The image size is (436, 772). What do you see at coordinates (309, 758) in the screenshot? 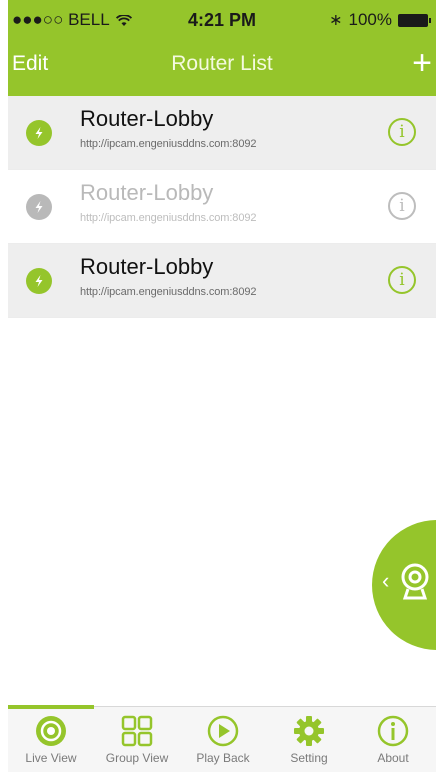
I see `tab-label: Setting` at bounding box center [309, 758].